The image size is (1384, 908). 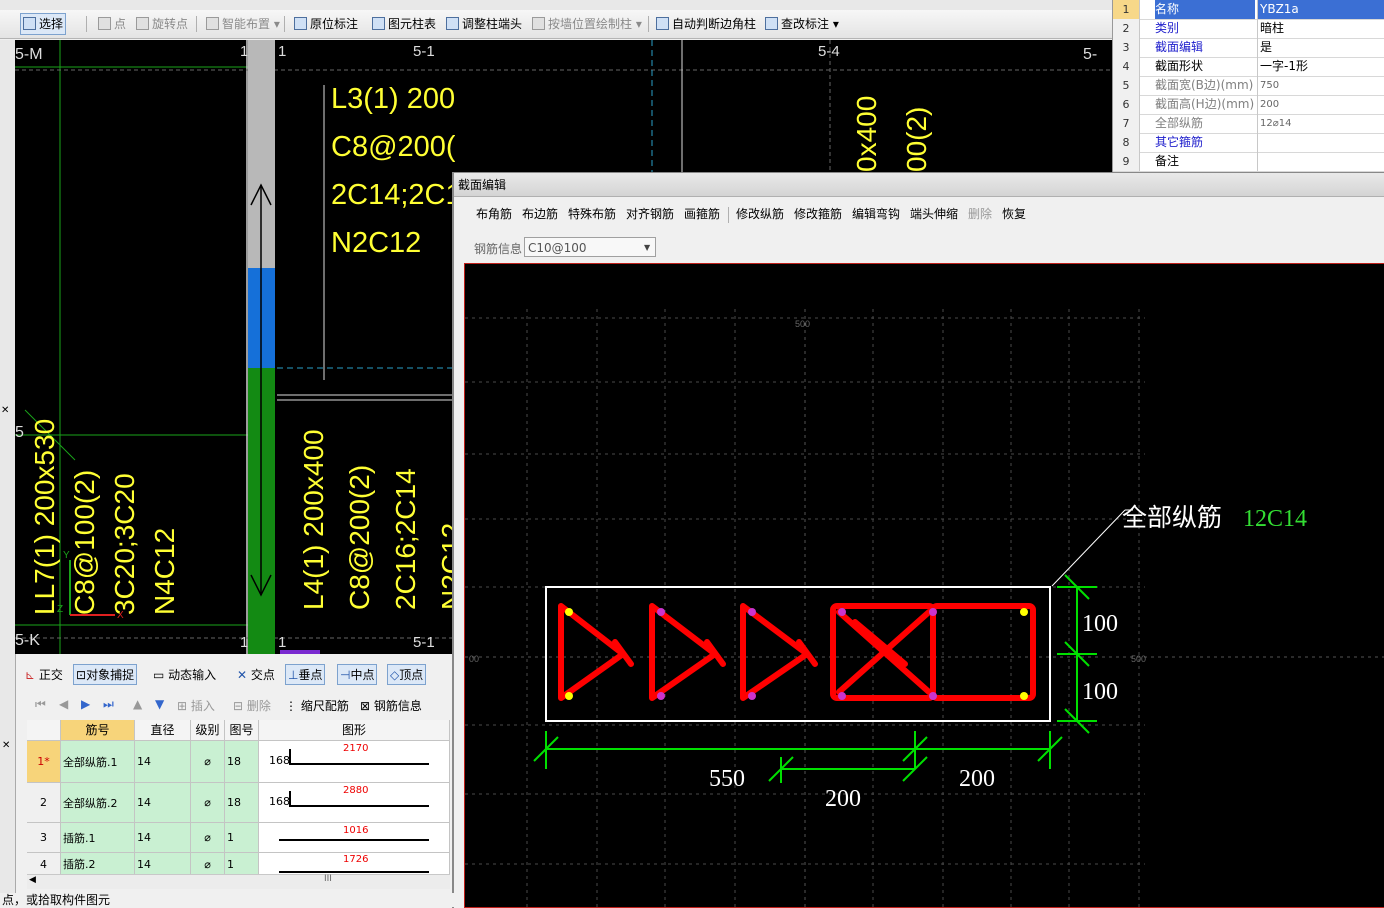 What do you see at coordinates (661, 612) in the screenshot?
I see `rebar-dot` at bounding box center [661, 612].